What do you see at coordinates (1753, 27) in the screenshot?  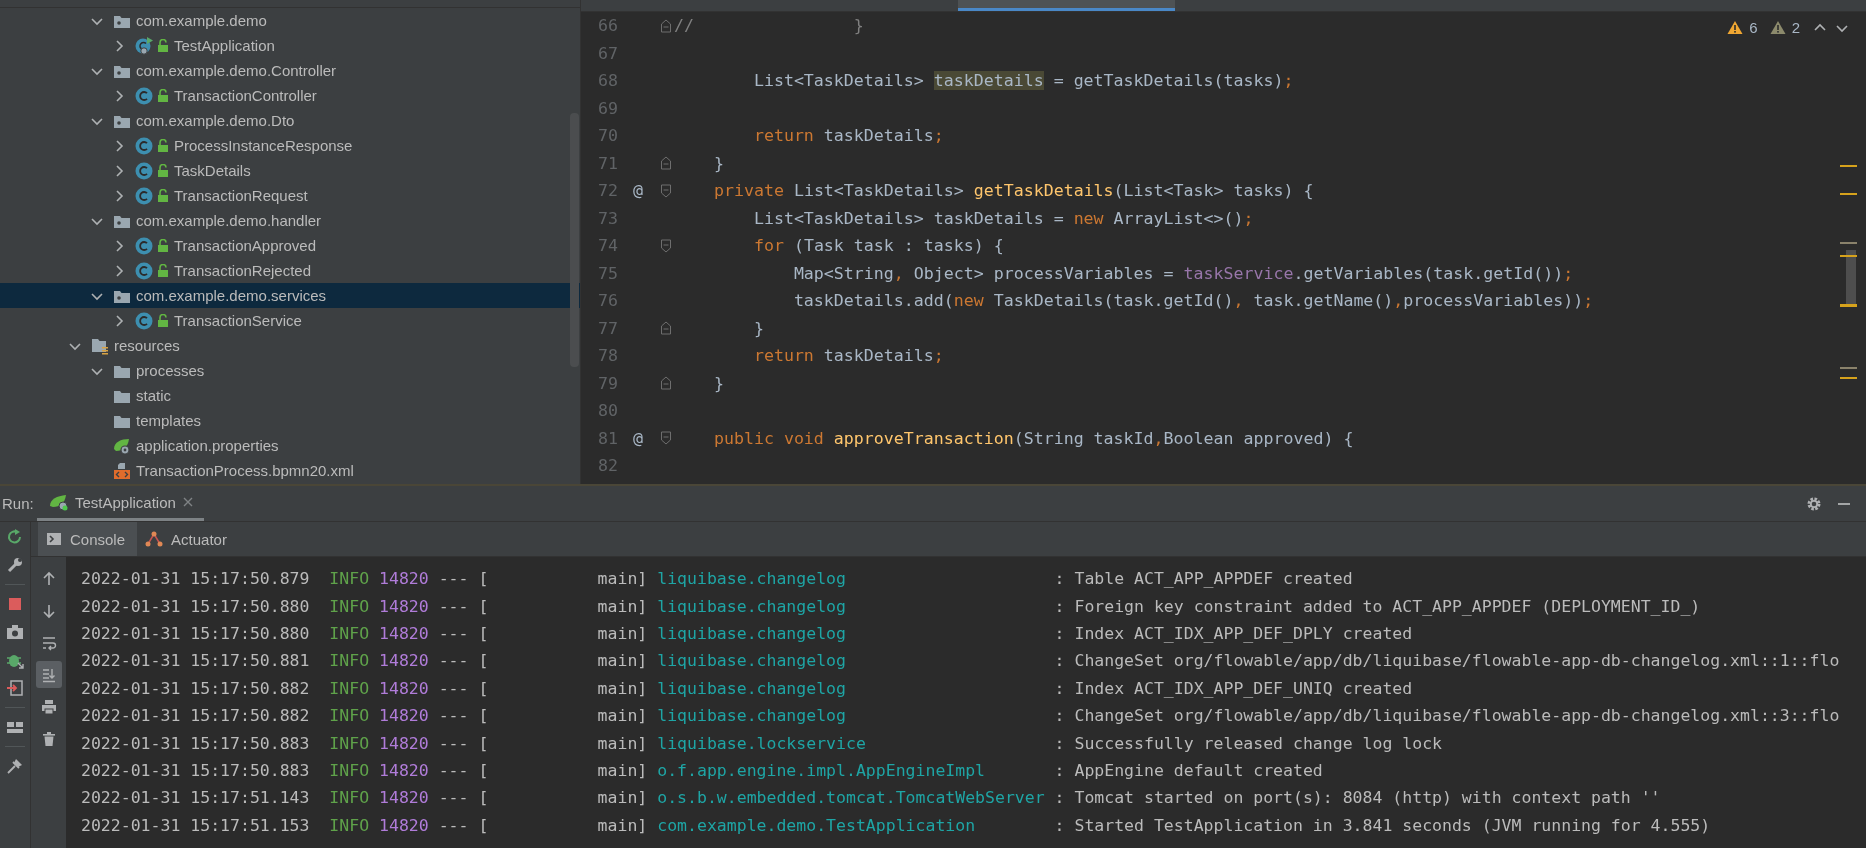 I see `warning-count: 6` at bounding box center [1753, 27].